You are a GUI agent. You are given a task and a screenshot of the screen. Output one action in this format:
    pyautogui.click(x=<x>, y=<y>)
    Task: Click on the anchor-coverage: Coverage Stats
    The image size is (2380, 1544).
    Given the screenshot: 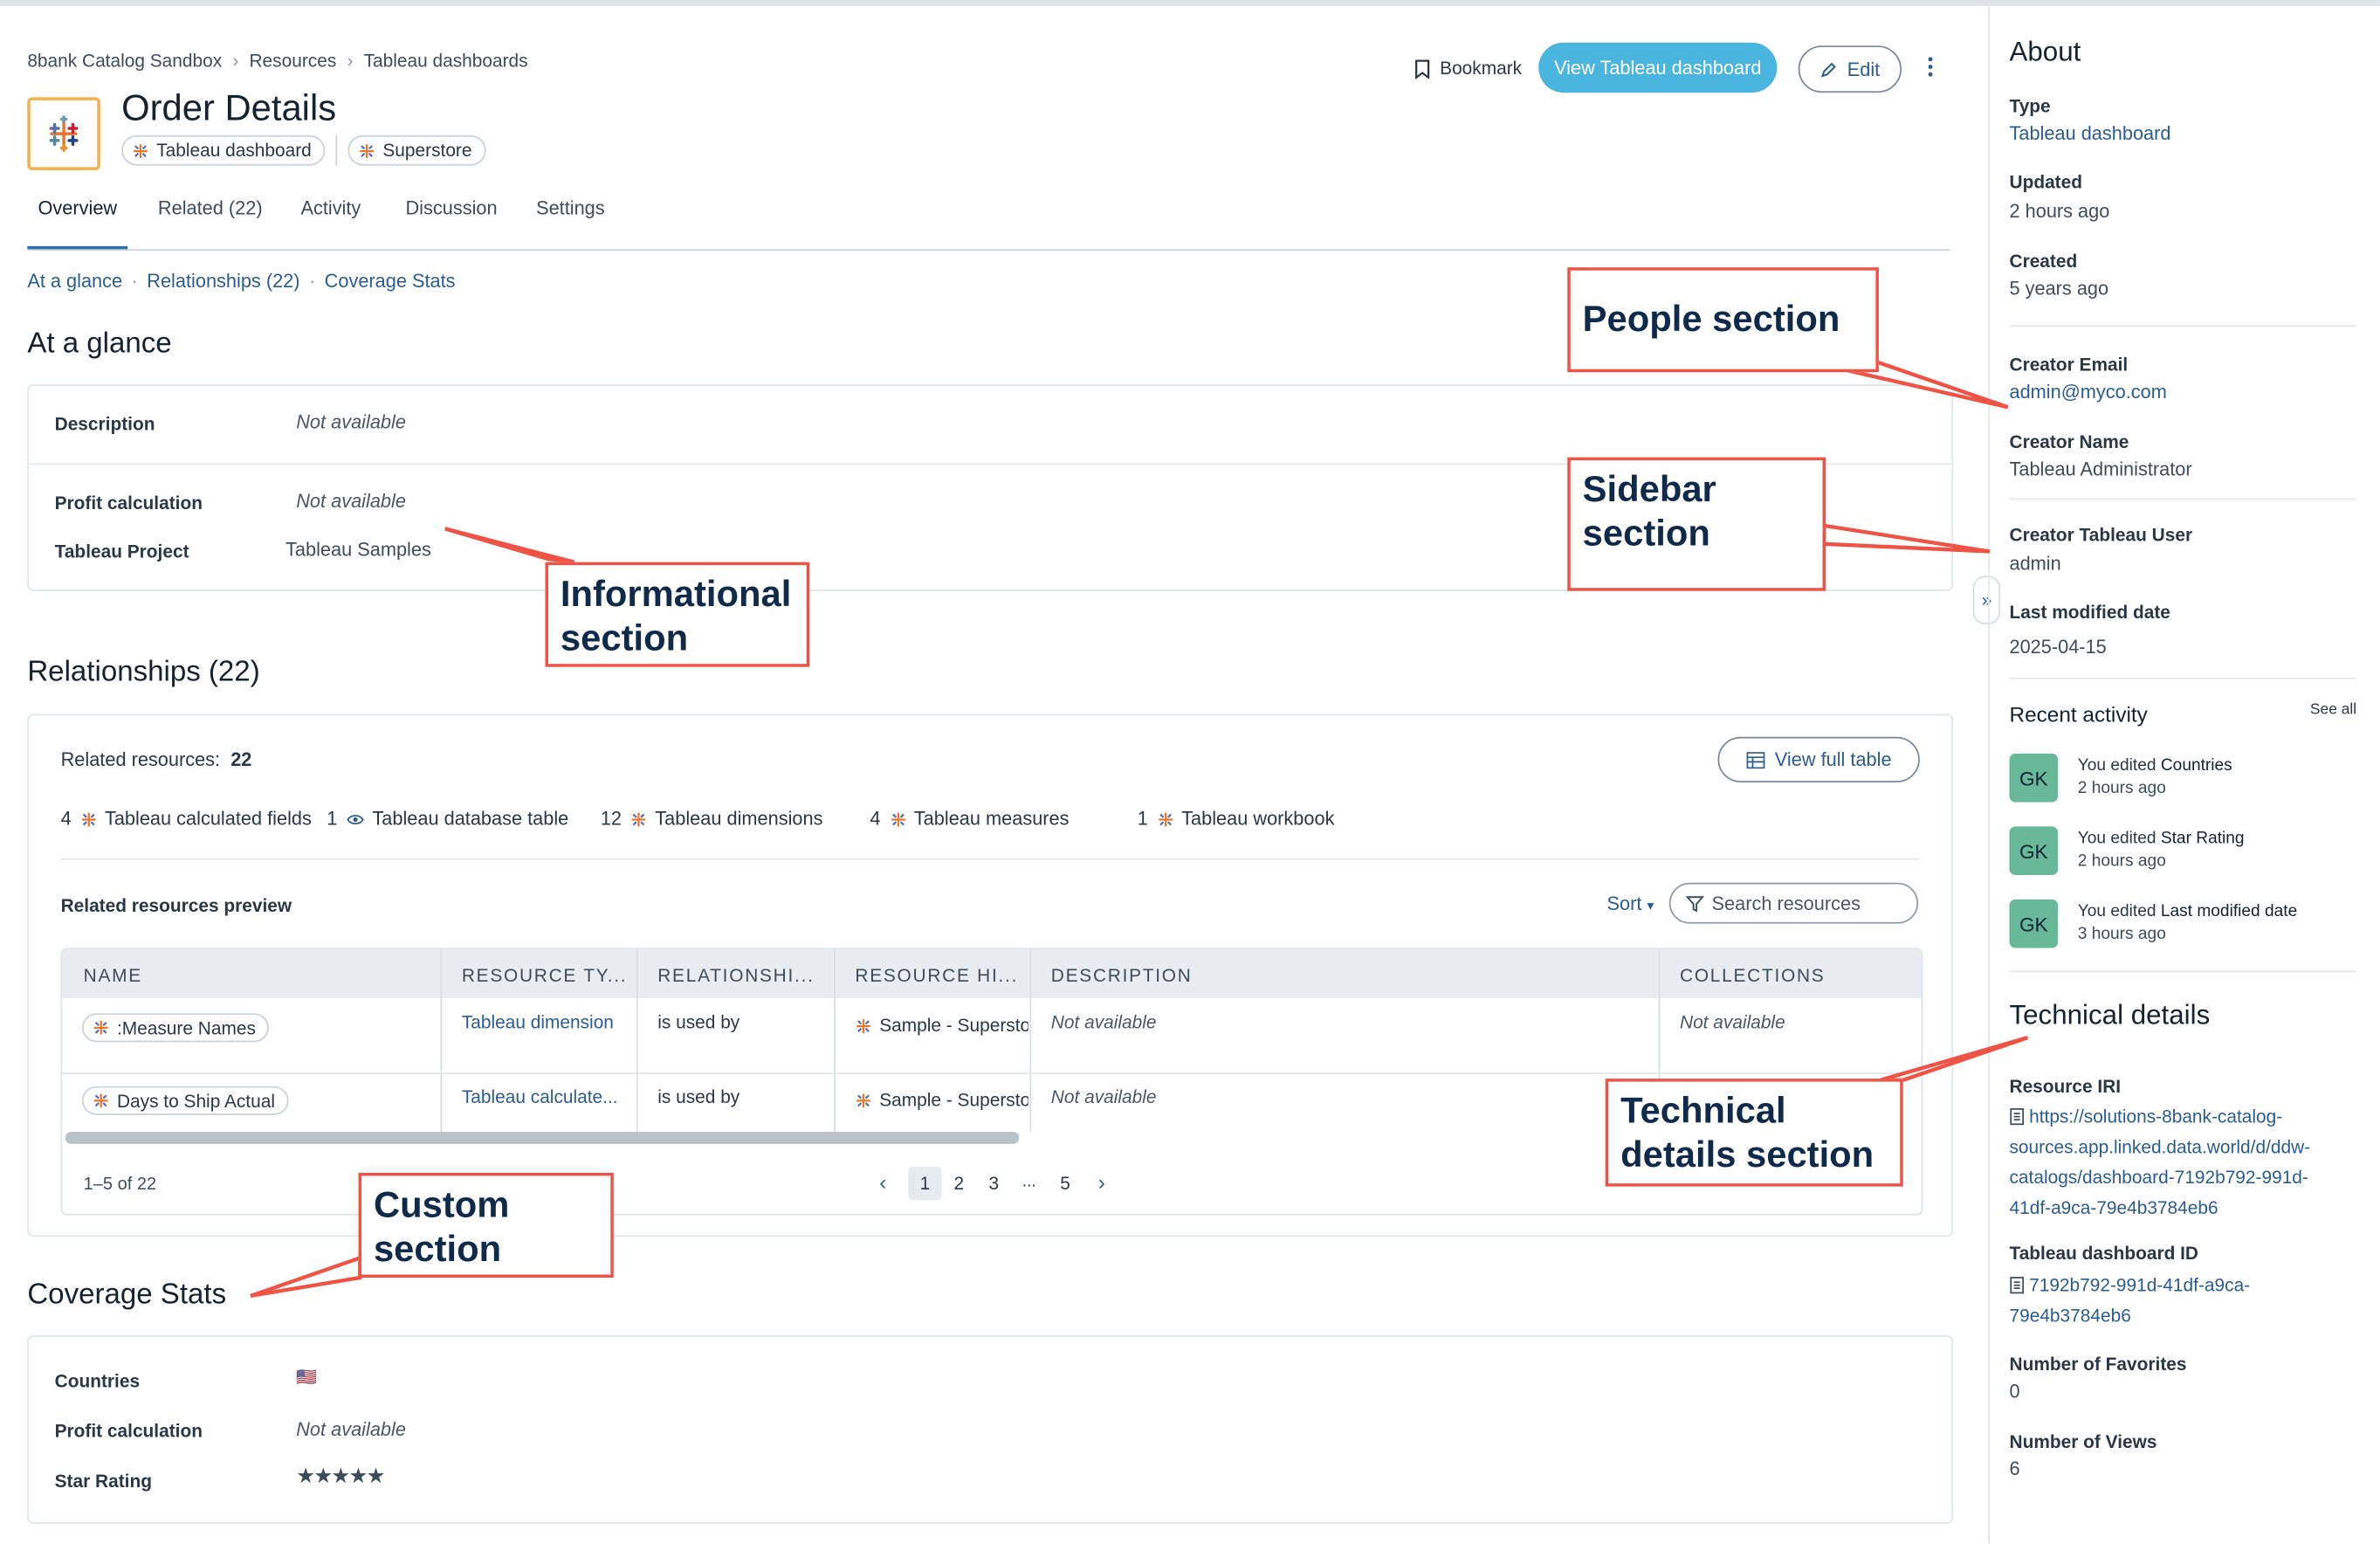 What is the action you would take?
    pyautogui.click(x=390, y=281)
    